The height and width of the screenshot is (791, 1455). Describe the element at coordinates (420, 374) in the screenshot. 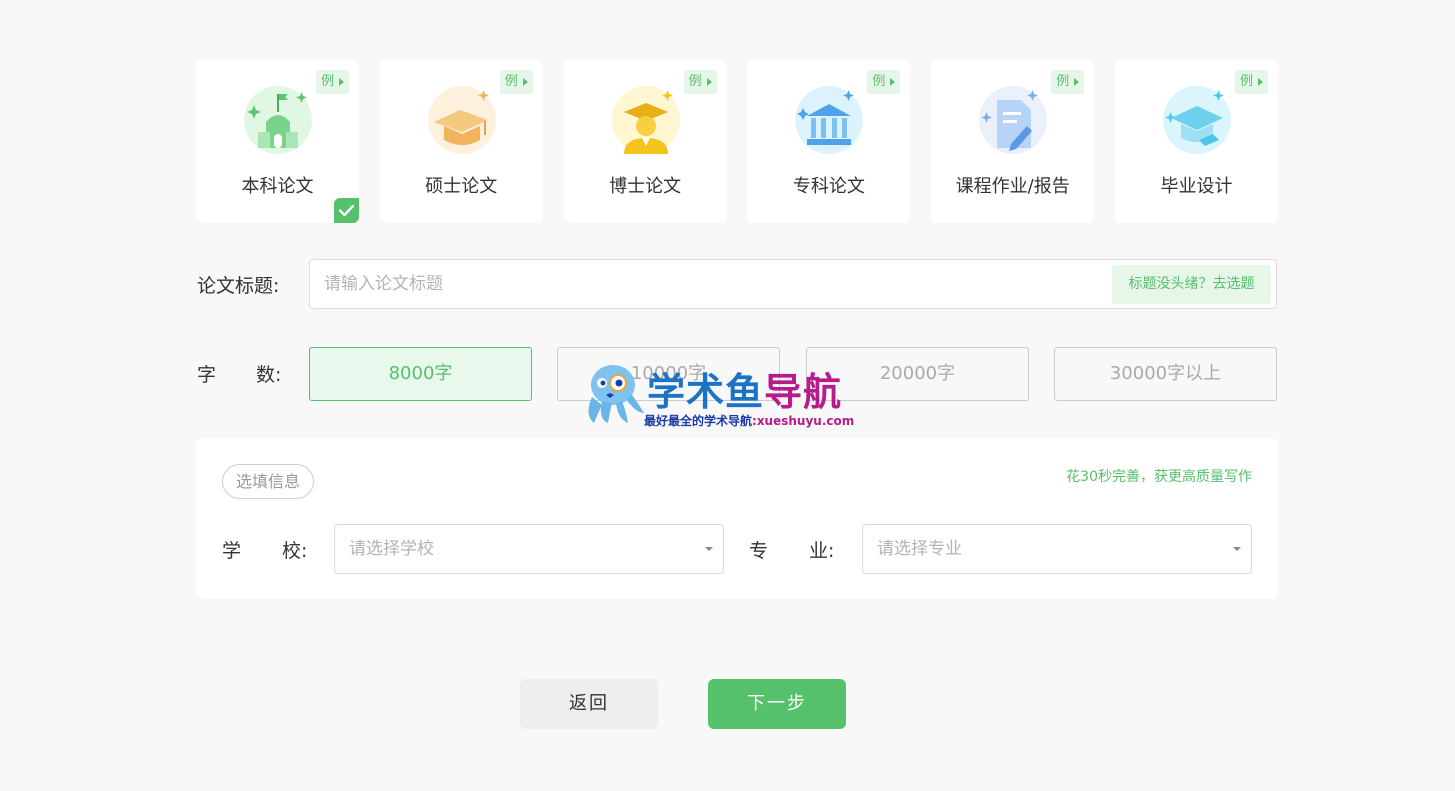

I see `word-count-option-8000: 8000字` at that location.